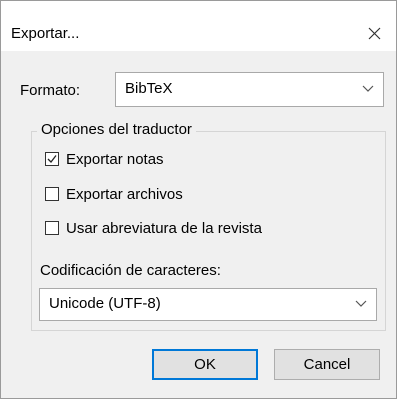  What do you see at coordinates (327, 364) in the screenshot?
I see `cancel-button: Cancel` at bounding box center [327, 364].